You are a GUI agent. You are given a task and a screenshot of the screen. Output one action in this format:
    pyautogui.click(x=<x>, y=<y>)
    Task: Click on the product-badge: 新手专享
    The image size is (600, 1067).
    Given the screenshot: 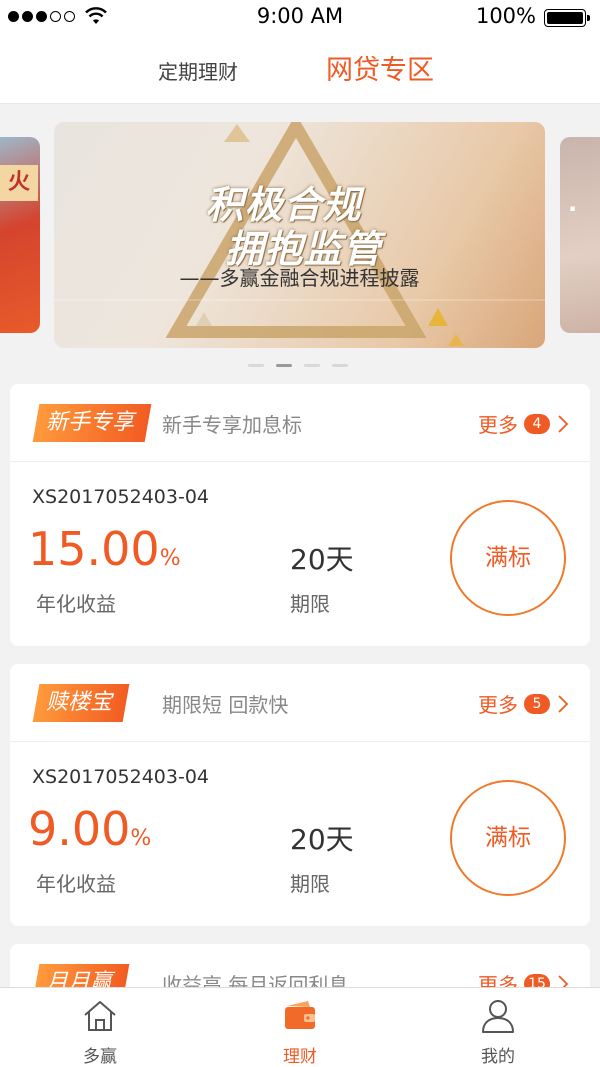 What is the action you would take?
    pyautogui.click(x=92, y=423)
    